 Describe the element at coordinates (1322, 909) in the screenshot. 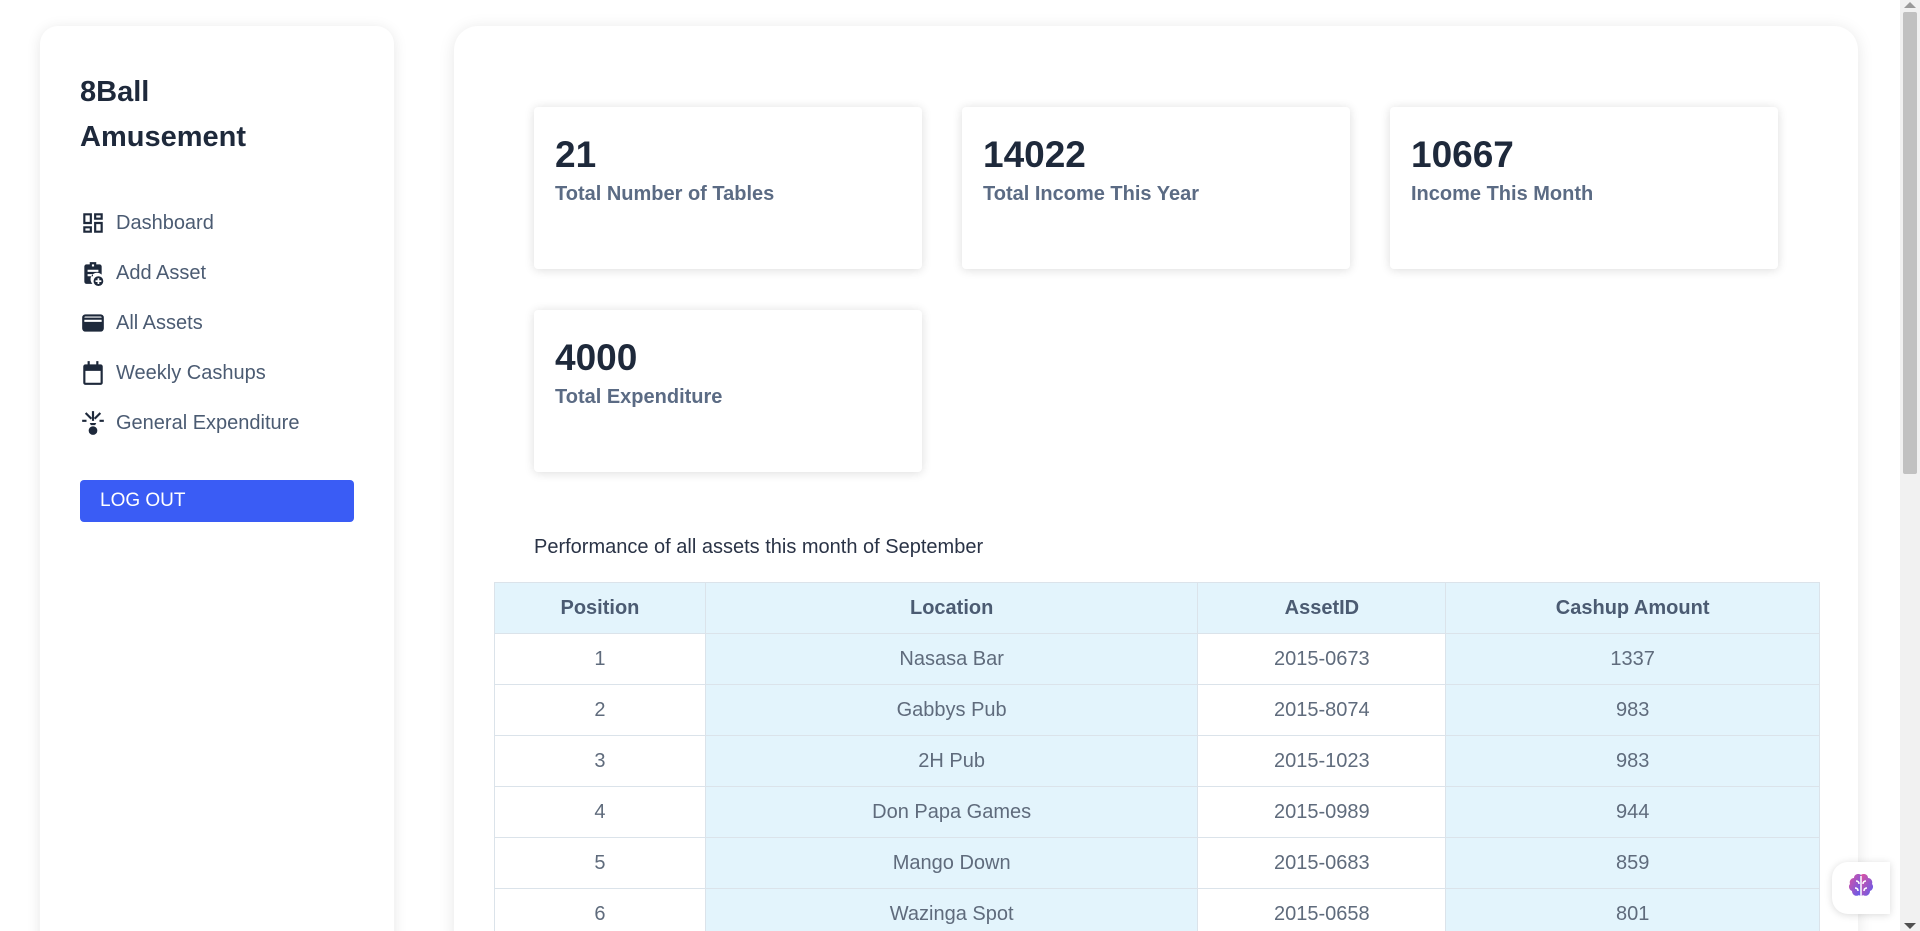

I see `cell-asset-id: 2015-0658` at that location.